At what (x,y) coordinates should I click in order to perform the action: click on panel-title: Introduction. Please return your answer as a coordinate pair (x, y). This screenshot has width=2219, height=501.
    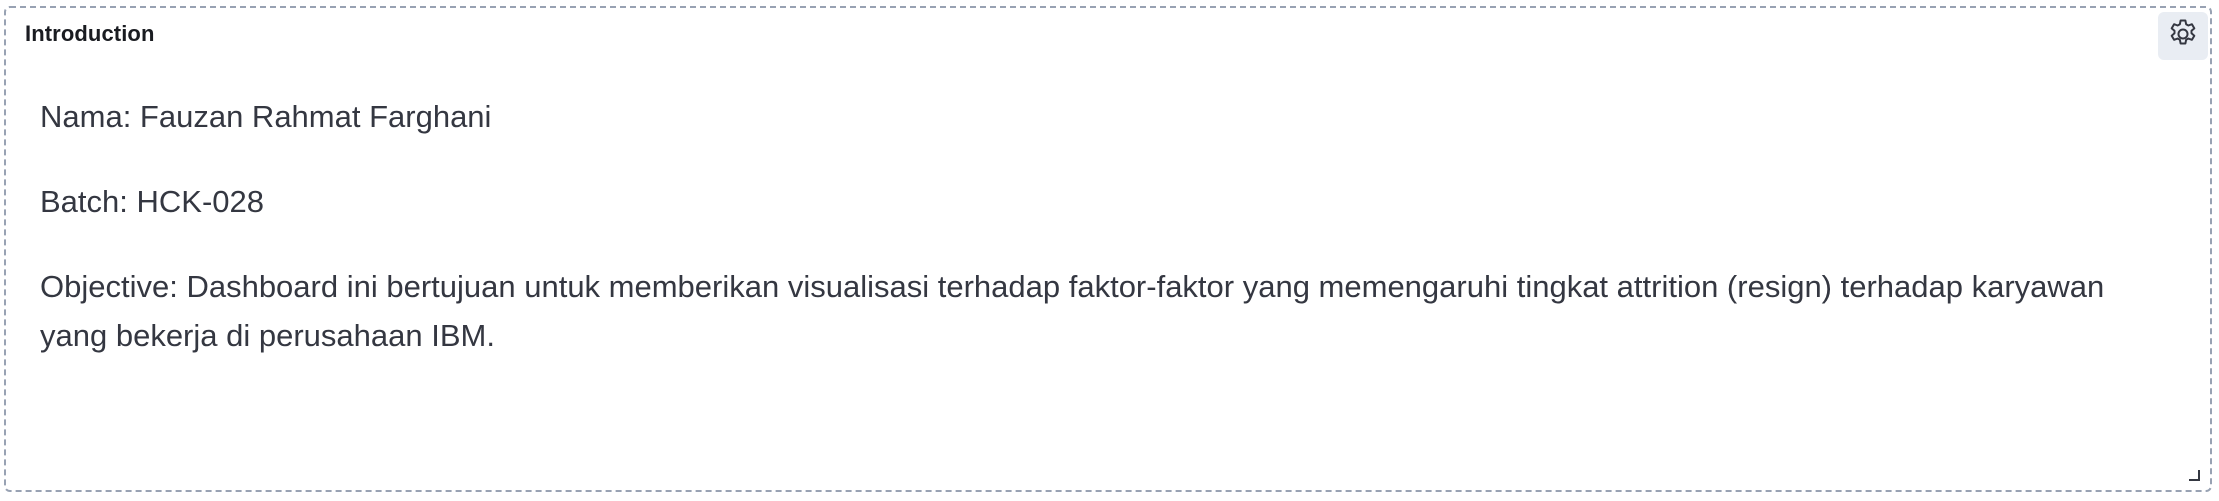
    Looking at the image, I should click on (90, 33).